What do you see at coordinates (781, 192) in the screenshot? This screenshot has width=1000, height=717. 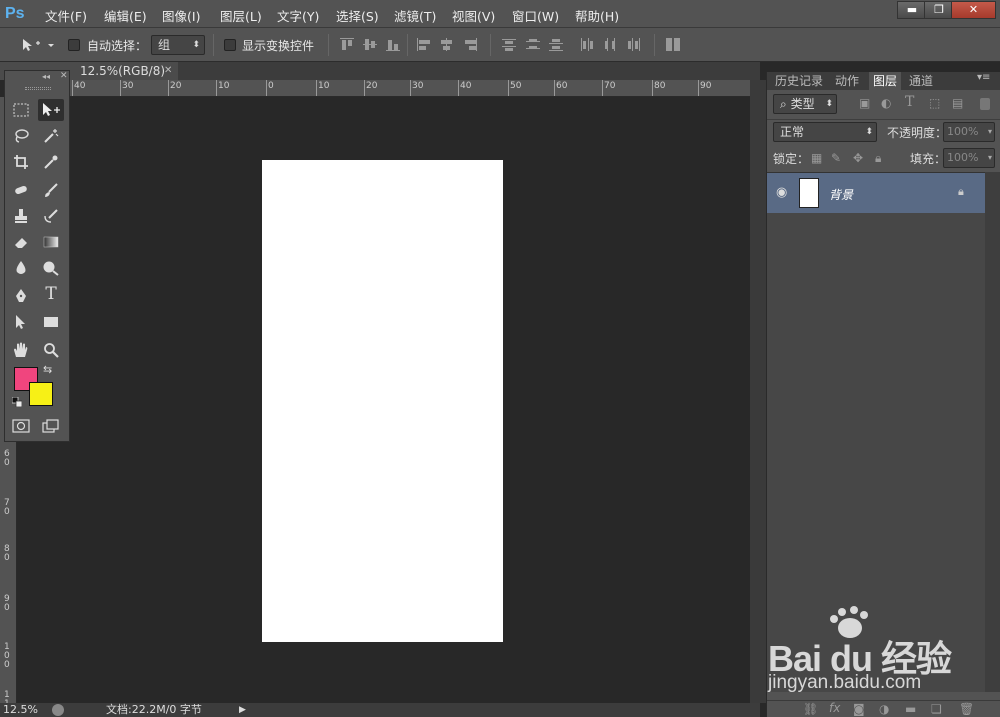 I see `eye-visibility-icon: ◉` at bounding box center [781, 192].